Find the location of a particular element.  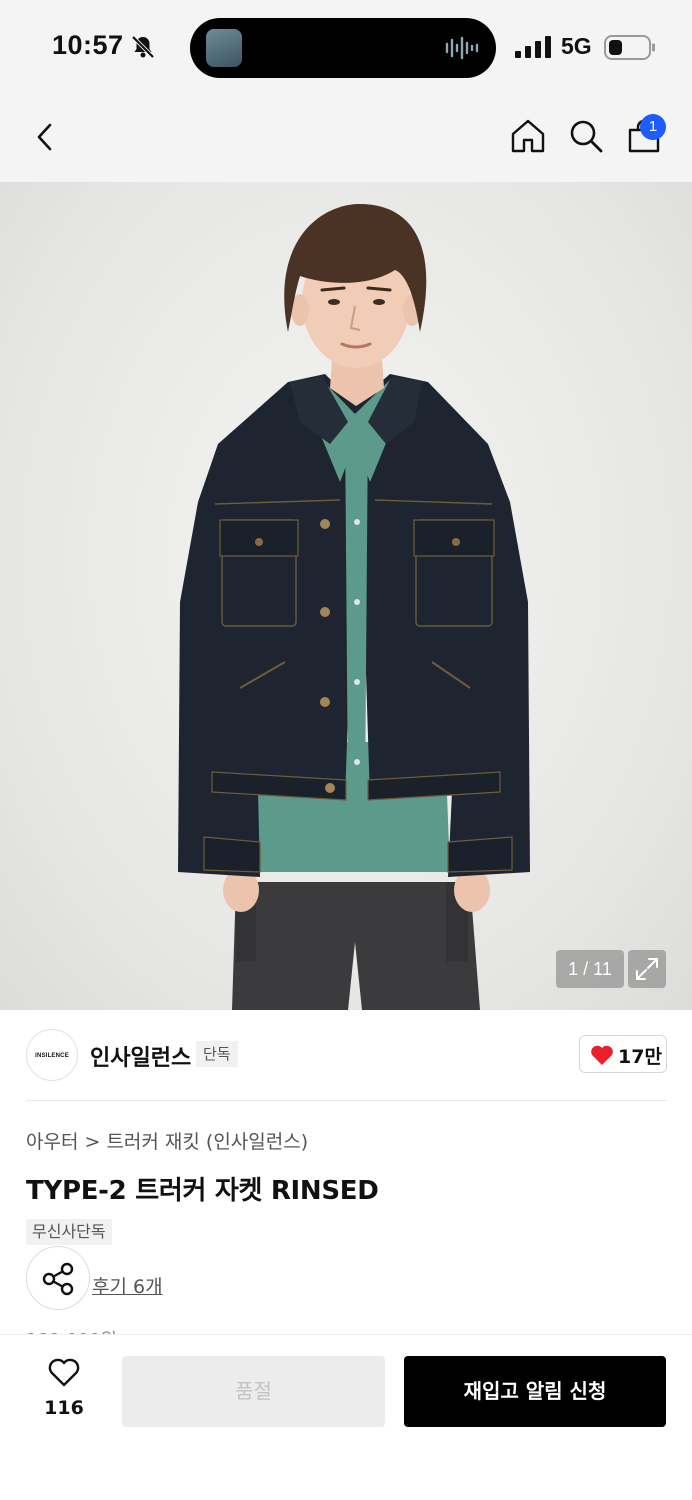

search-icon is located at coordinates (586, 136).